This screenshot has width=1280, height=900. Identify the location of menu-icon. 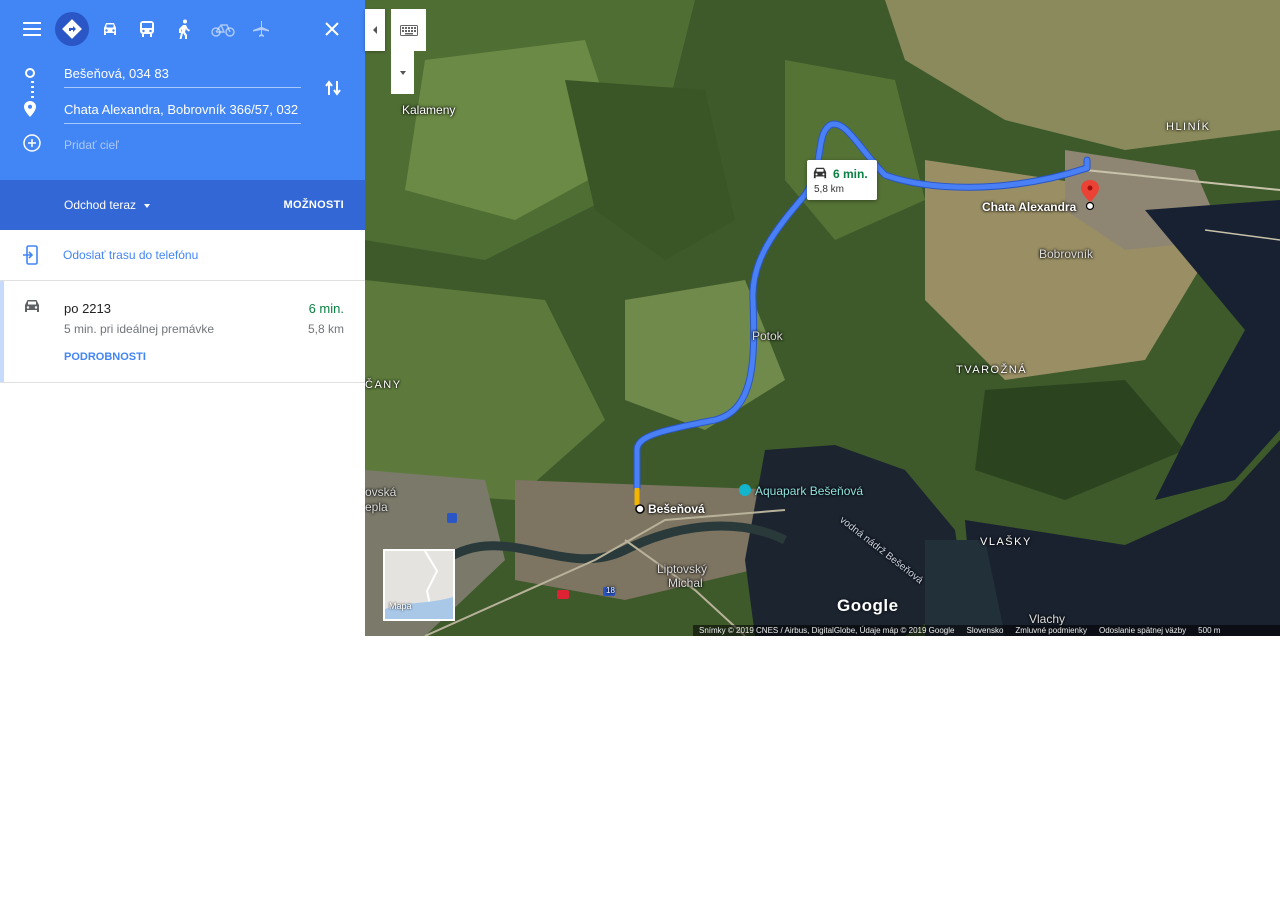
(32, 29).